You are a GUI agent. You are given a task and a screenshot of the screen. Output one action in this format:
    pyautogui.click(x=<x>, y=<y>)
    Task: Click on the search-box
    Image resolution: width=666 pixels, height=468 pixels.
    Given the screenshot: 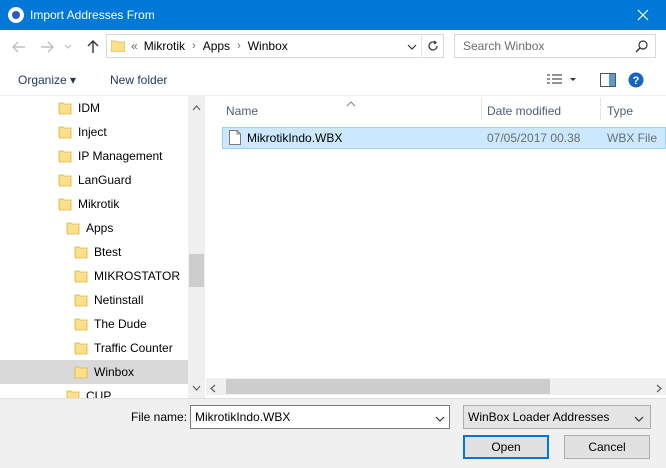 What is the action you would take?
    pyautogui.click(x=555, y=46)
    